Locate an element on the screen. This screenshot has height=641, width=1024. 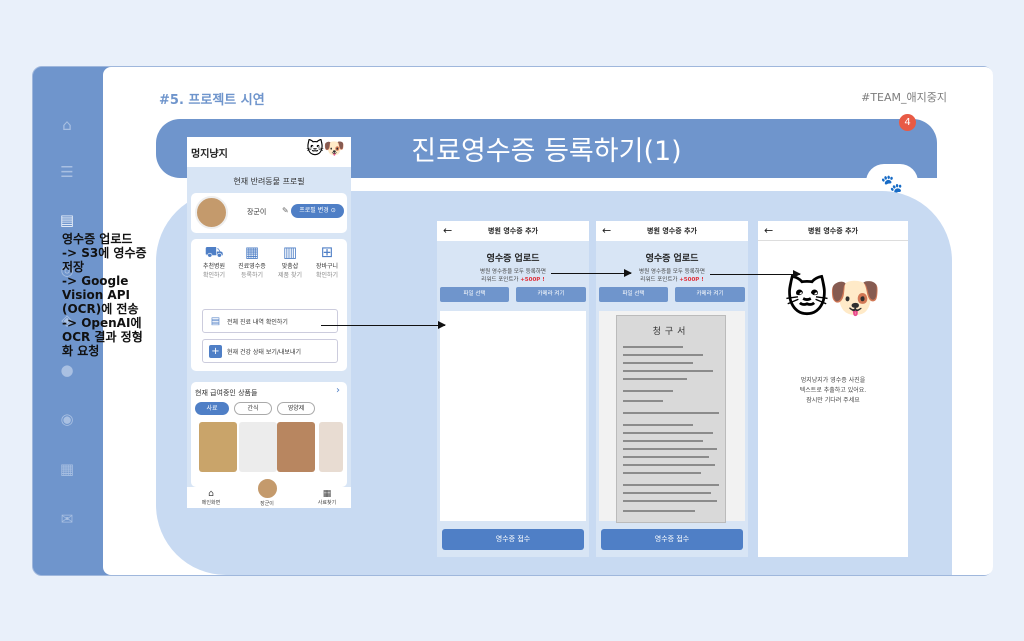
desc-line: -> Google is located at coordinates (95, 281).